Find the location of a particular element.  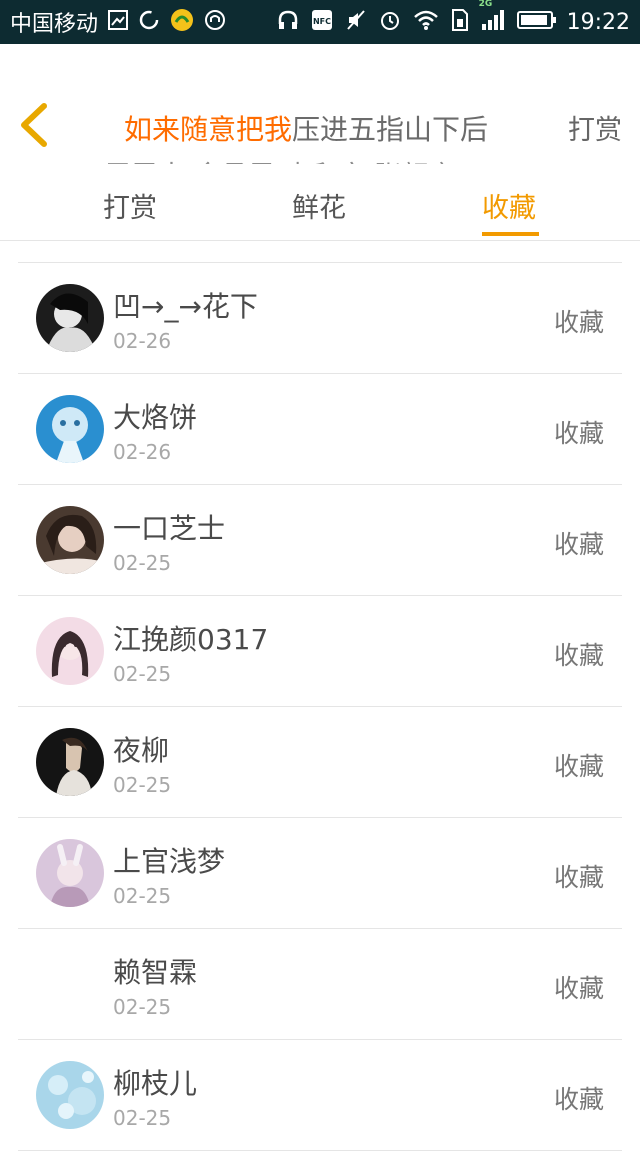

battery-icon is located at coordinates (536, 22).